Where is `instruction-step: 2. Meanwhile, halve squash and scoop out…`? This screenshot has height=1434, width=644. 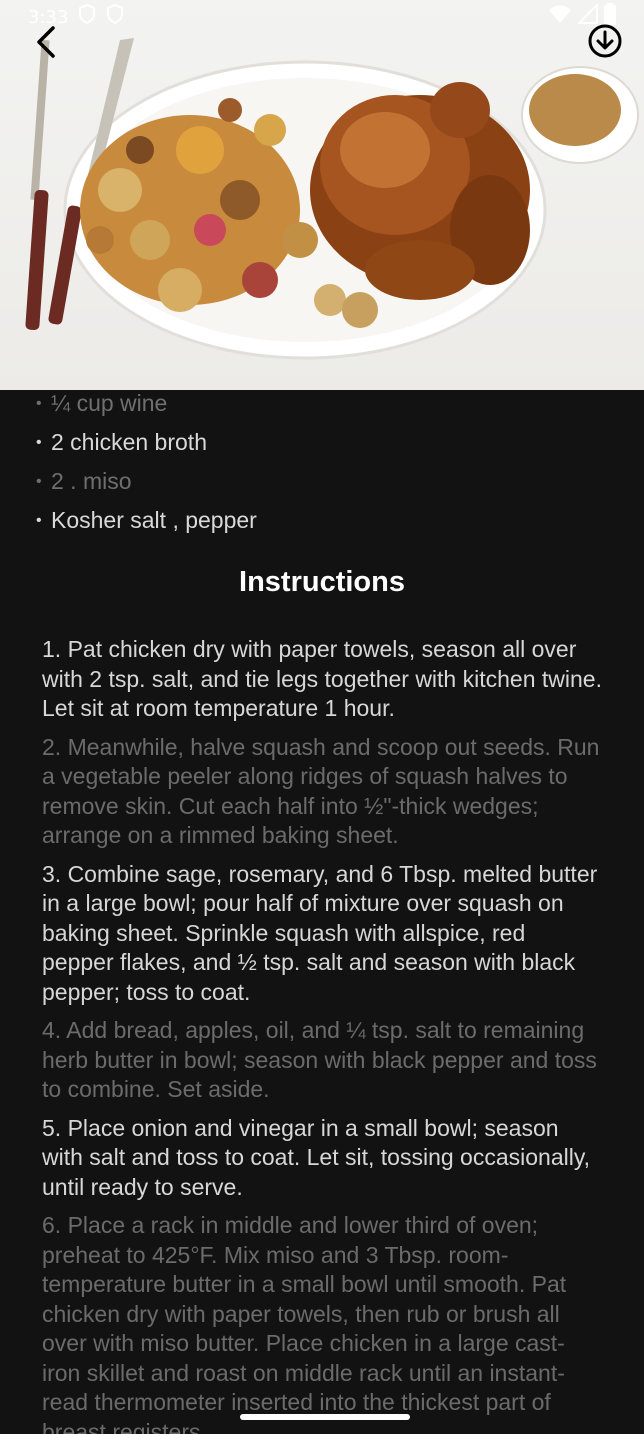
instruction-step: 2. Meanwhile, halve squash and scoop out… is located at coordinates (321, 791).